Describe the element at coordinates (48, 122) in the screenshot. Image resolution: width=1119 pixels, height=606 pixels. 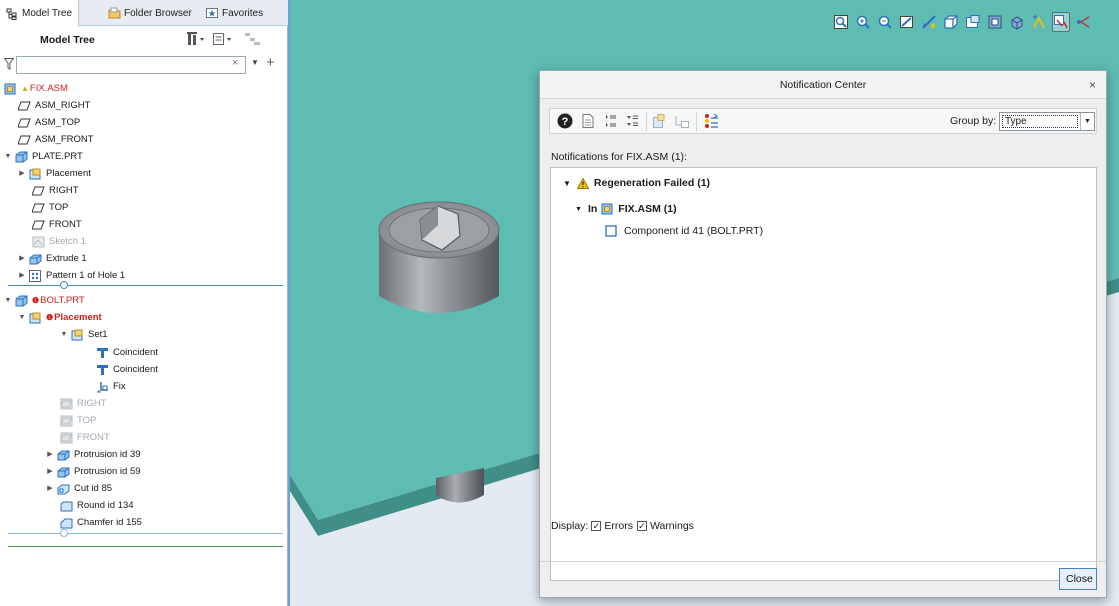
I see `tree-item-asm-top: ASM_TOP` at that location.